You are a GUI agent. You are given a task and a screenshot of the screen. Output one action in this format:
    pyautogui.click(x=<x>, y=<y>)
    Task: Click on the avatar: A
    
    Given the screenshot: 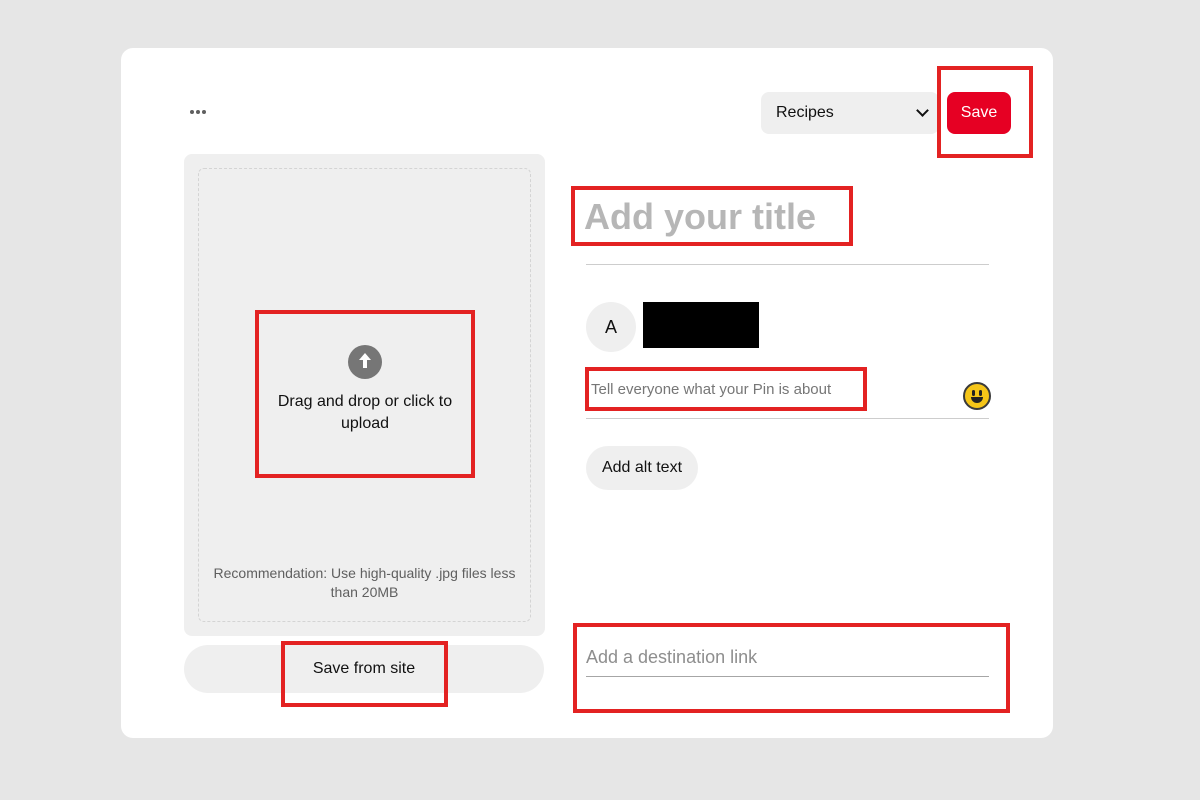 What is the action you would take?
    pyautogui.click(x=611, y=327)
    